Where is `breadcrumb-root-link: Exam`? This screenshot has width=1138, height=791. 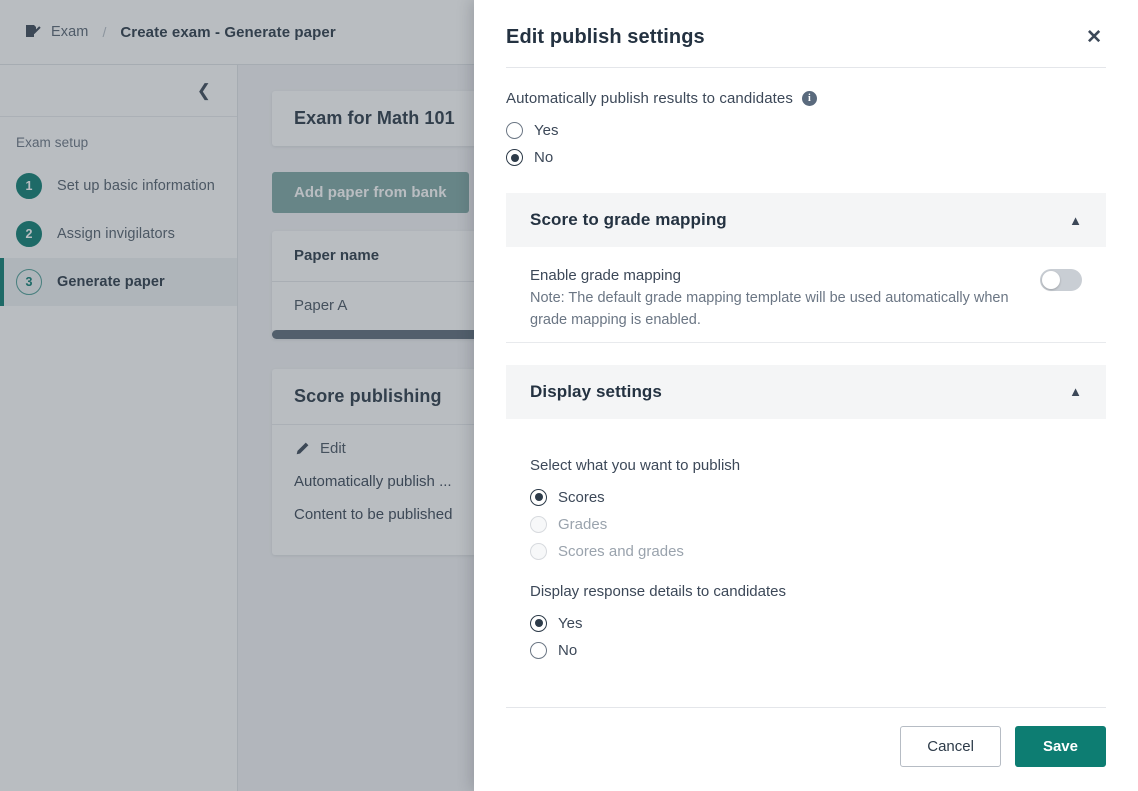 breadcrumb-root-link: Exam is located at coordinates (69, 32).